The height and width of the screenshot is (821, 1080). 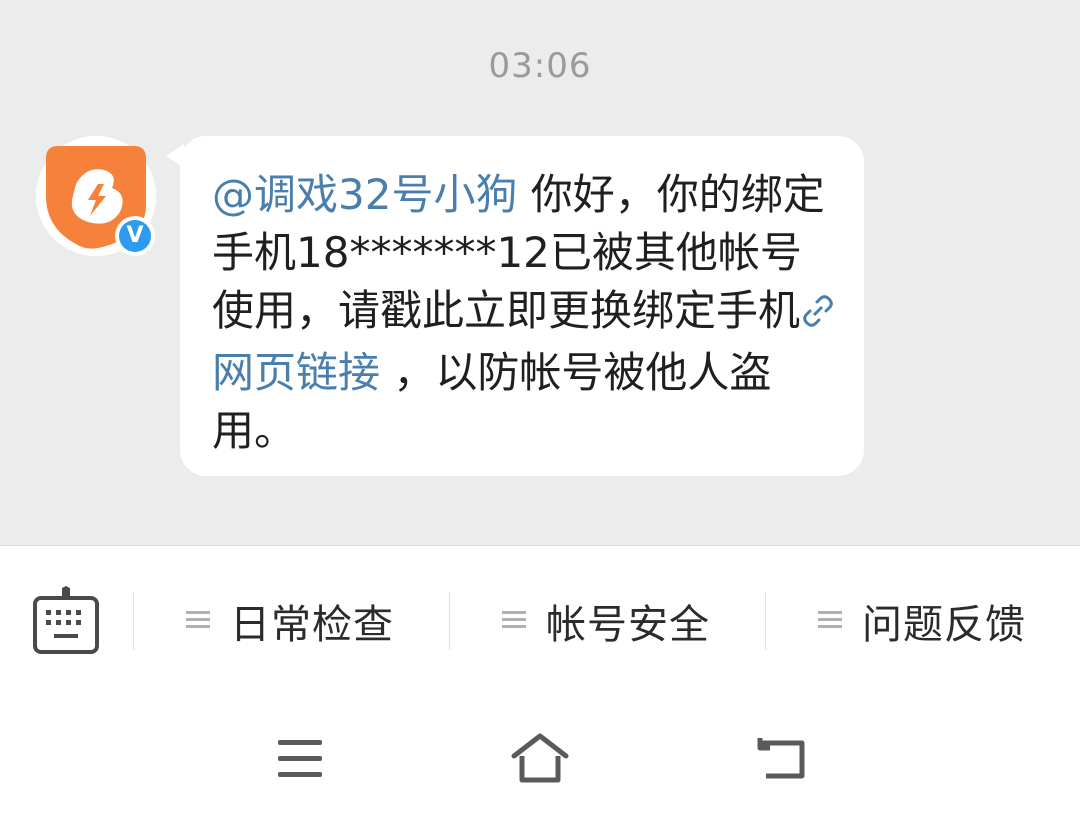 What do you see at coordinates (944, 625) in the screenshot?
I see `menu-item-label: 问题反馈` at bounding box center [944, 625].